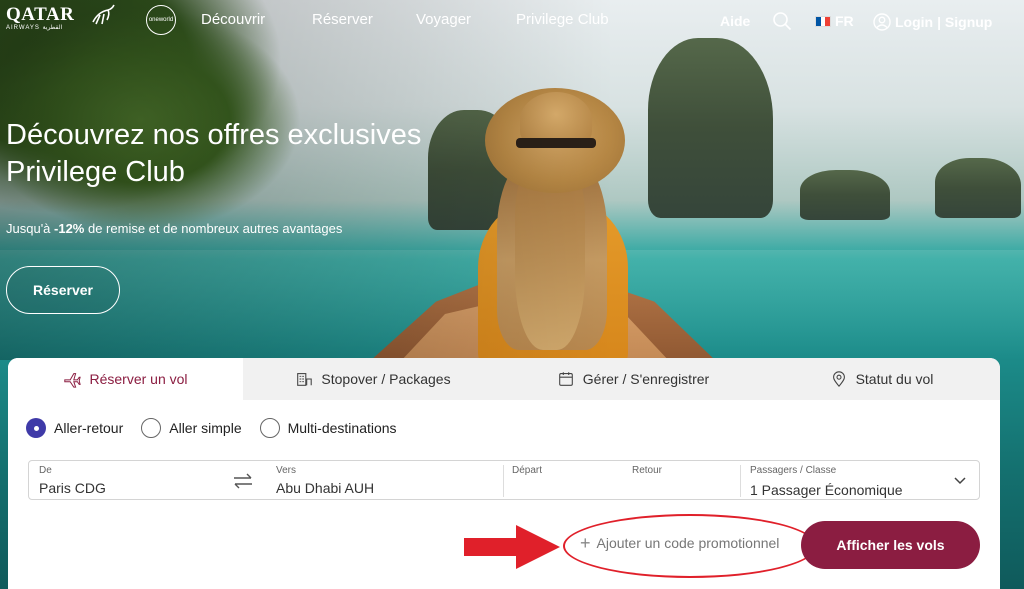  What do you see at coordinates (567, 481) in the screenshot?
I see `departure-date-field: Départ` at bounding box center [567, 481].